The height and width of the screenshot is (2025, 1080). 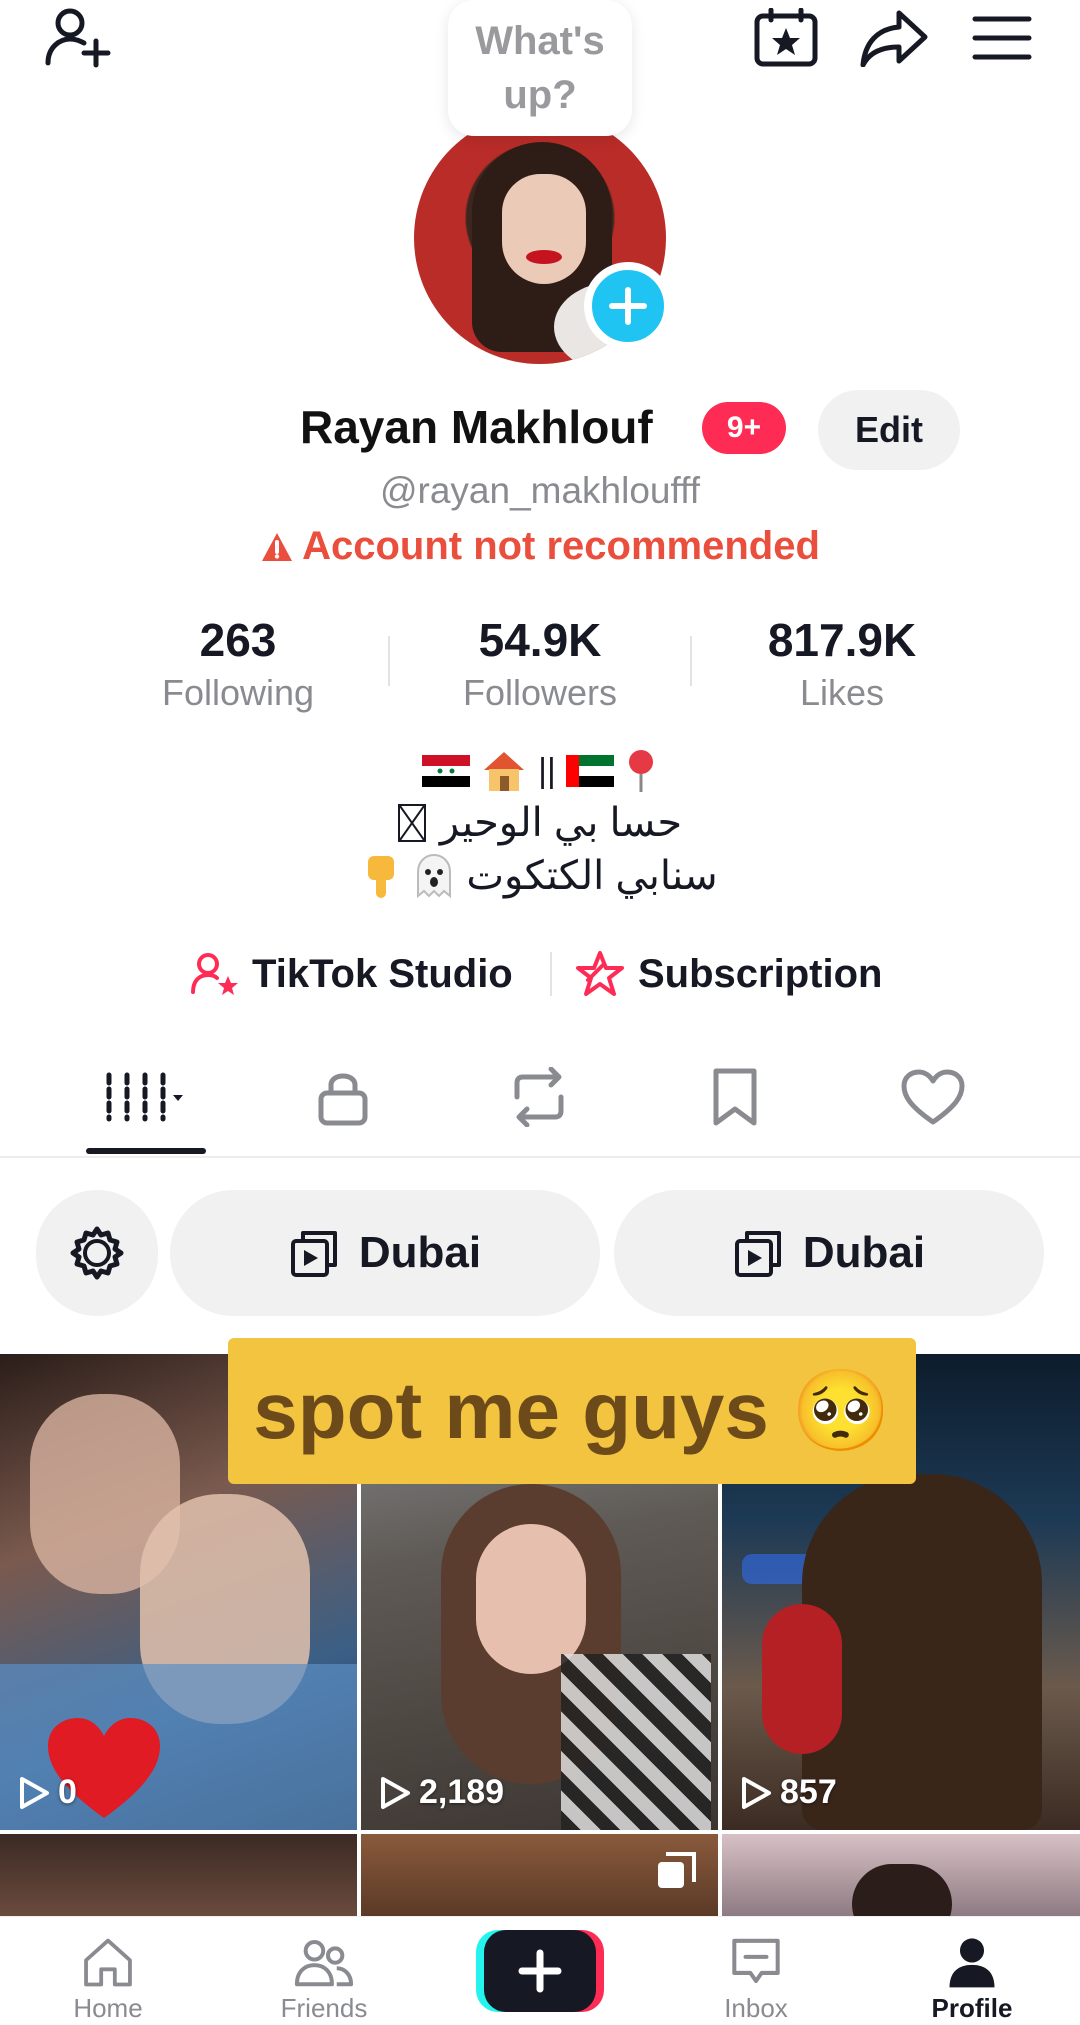 I want to click on calendar-star-icon, so click(x=786, y=38).